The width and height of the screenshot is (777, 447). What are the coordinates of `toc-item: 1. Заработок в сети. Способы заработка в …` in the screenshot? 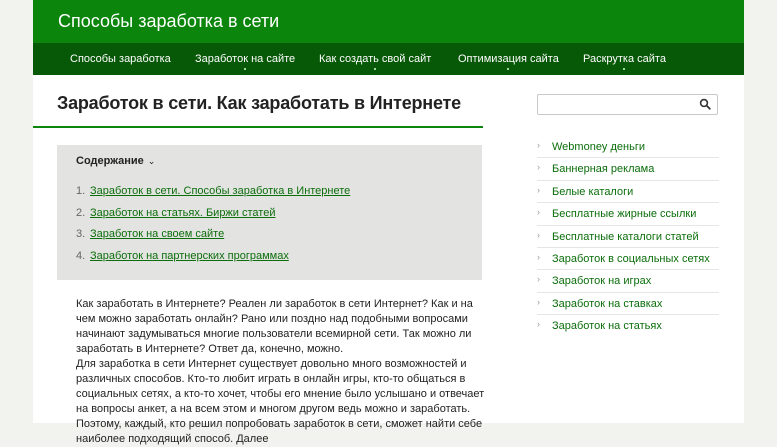 It's located at (213, 191).